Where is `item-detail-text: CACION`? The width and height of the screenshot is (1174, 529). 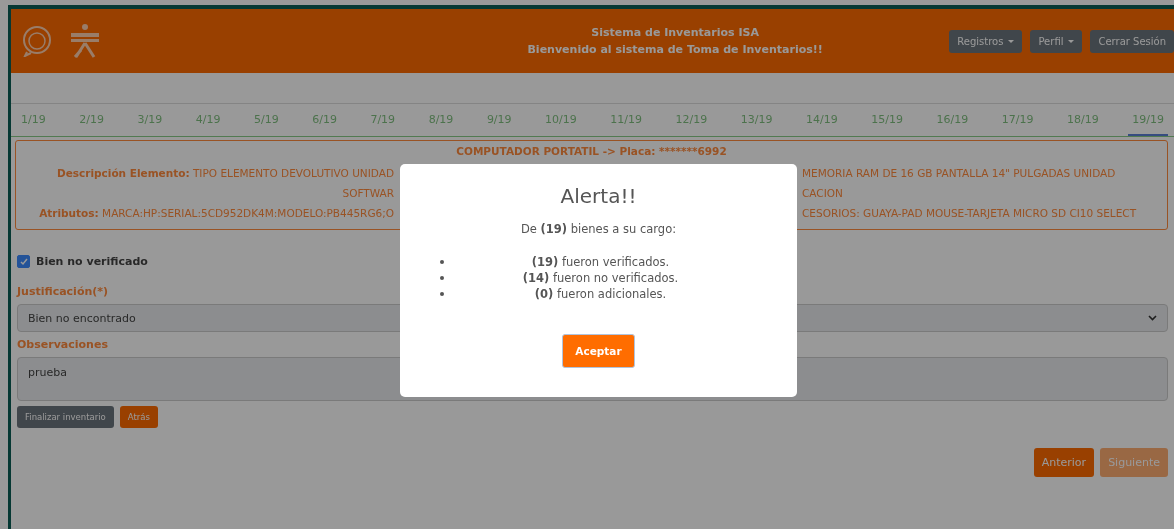
item-detail-text: CACION is located at coordinates (822, 193).